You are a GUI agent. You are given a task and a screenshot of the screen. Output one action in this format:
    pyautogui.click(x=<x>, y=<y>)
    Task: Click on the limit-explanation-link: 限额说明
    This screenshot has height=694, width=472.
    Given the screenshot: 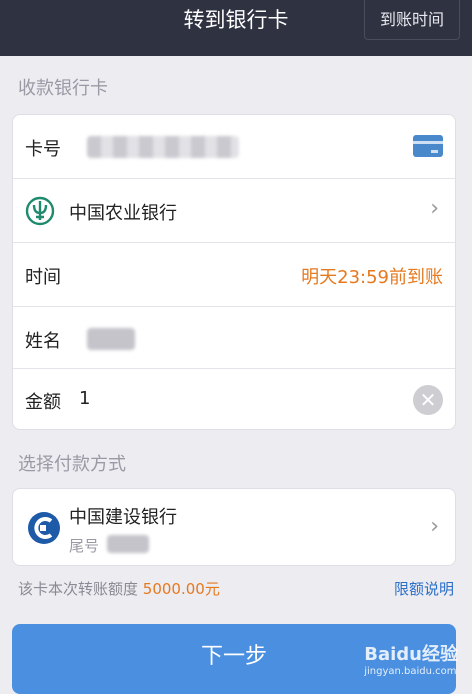 What is the action you would take?
    pyautogui.click(x=424, y=588)
    